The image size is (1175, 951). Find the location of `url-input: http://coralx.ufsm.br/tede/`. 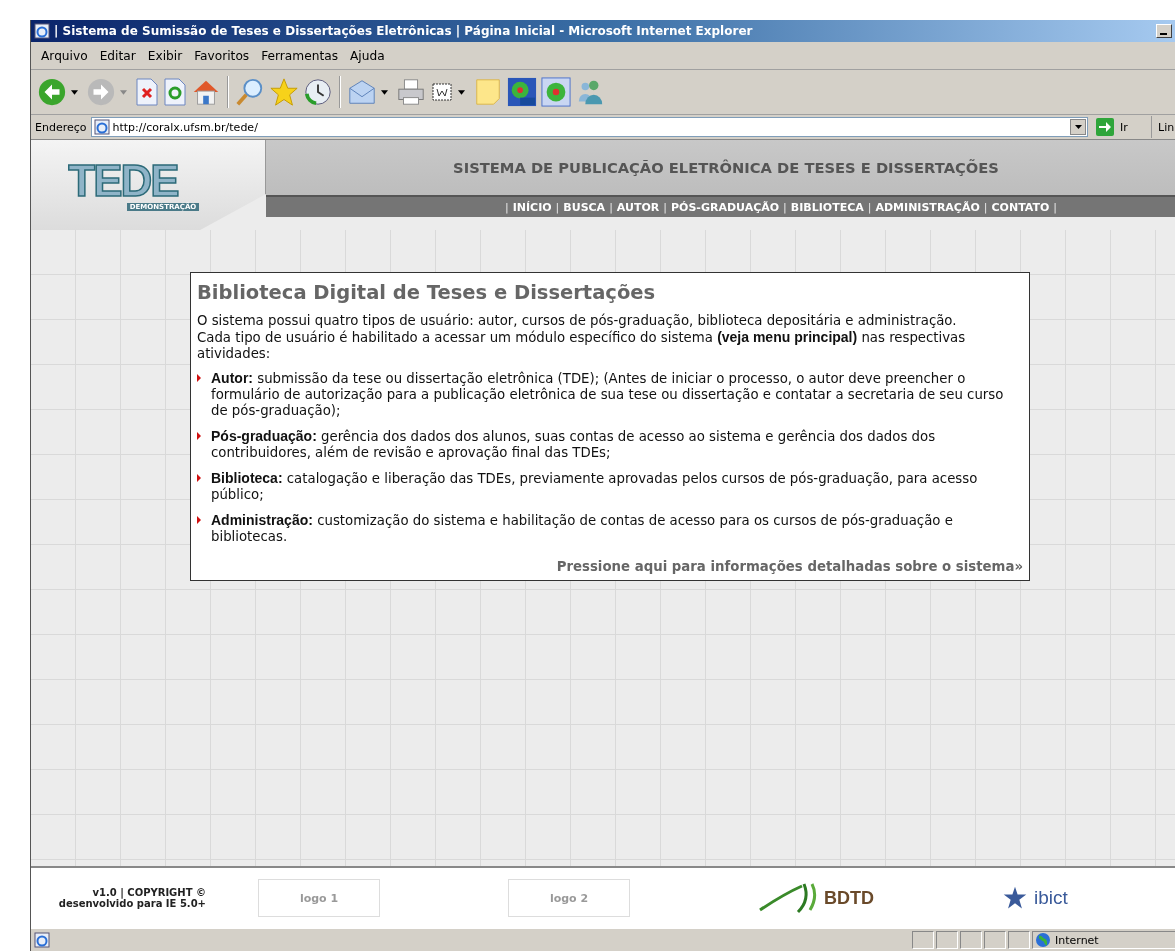

url-input: http://coralx.ufsm.br/tede/ is located at coordinates (589, 127).